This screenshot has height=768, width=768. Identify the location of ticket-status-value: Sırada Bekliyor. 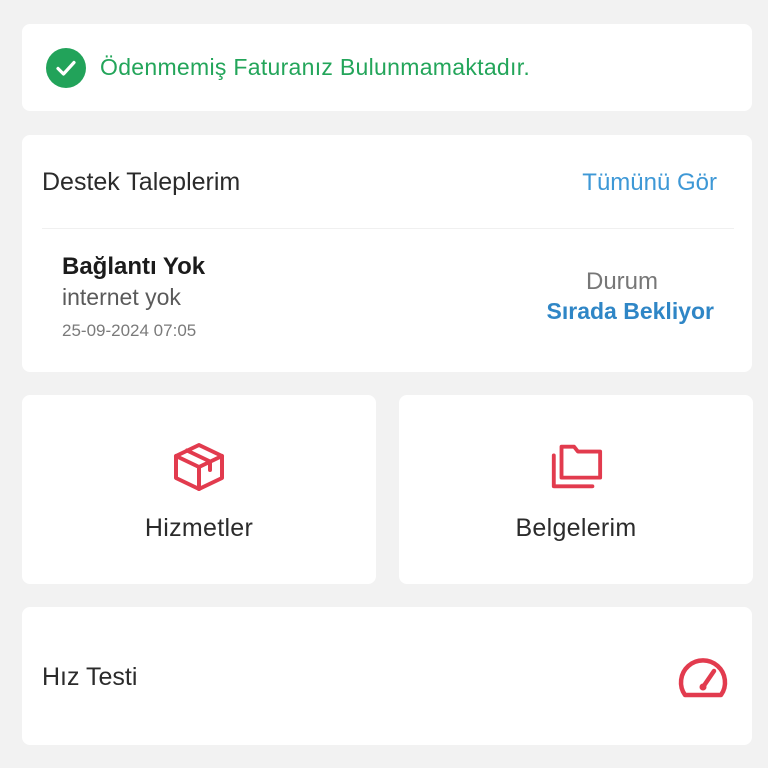
(630, 311).